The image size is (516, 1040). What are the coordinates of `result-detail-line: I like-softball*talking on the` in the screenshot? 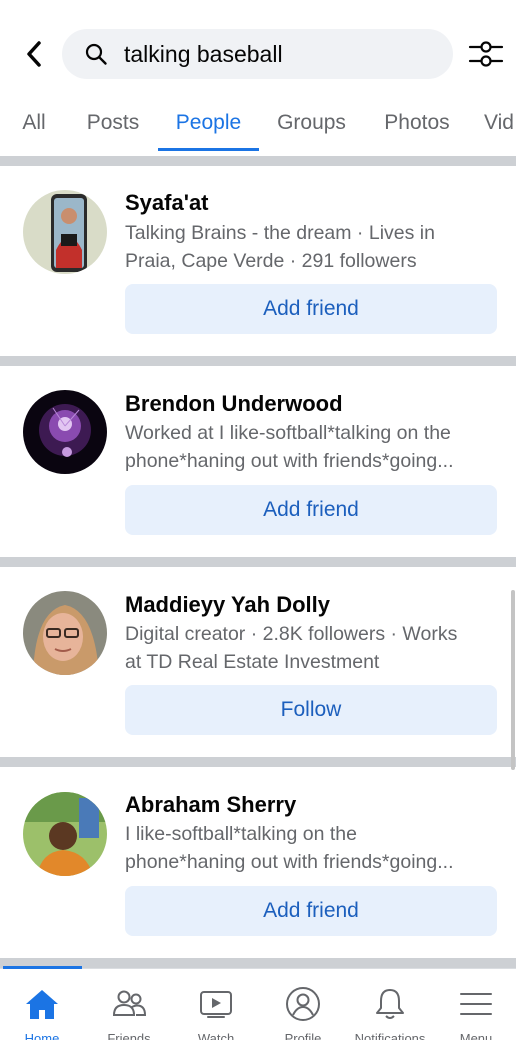 It's located at (241, 834).